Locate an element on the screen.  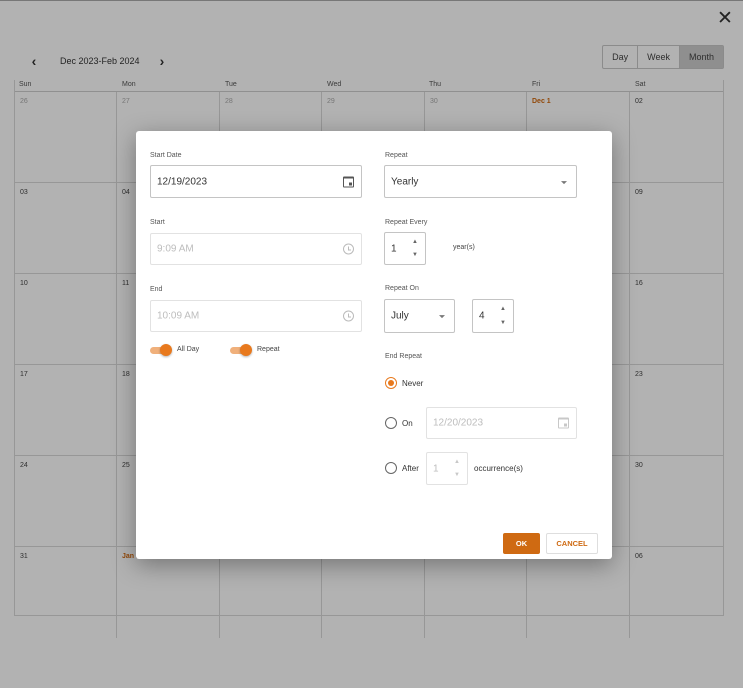
end-after-label: After is located at coordinates (410, 468).